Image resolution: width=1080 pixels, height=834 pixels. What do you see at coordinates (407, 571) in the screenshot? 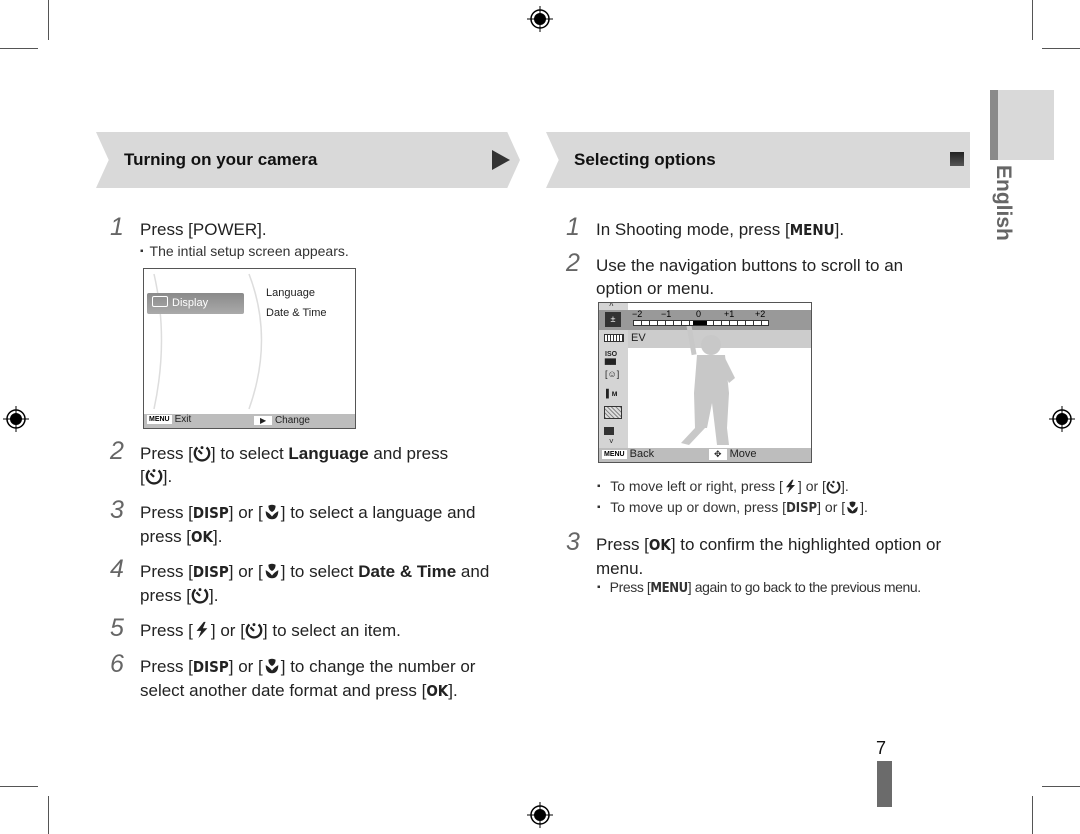
I see `date-time-bold: Date & Time` at bounding box center [407, 571].